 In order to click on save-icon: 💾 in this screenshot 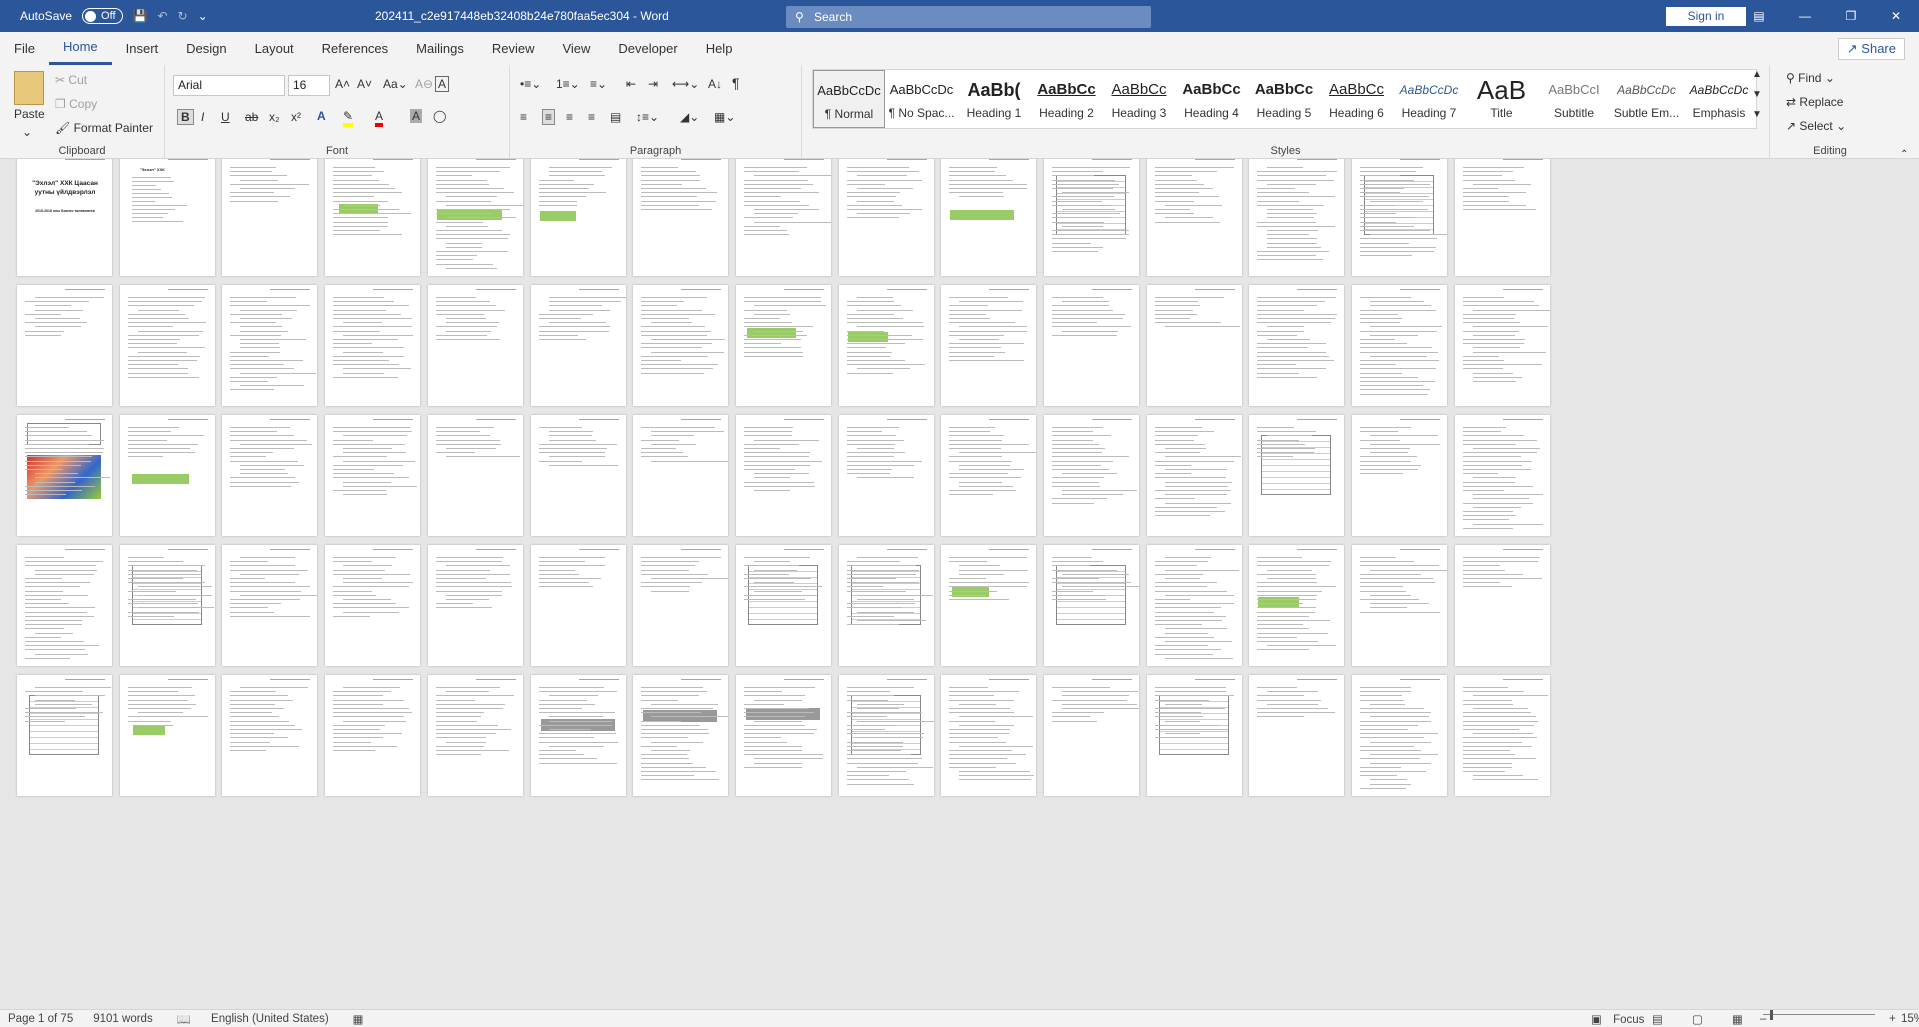, I will do `click(140, 16)`.